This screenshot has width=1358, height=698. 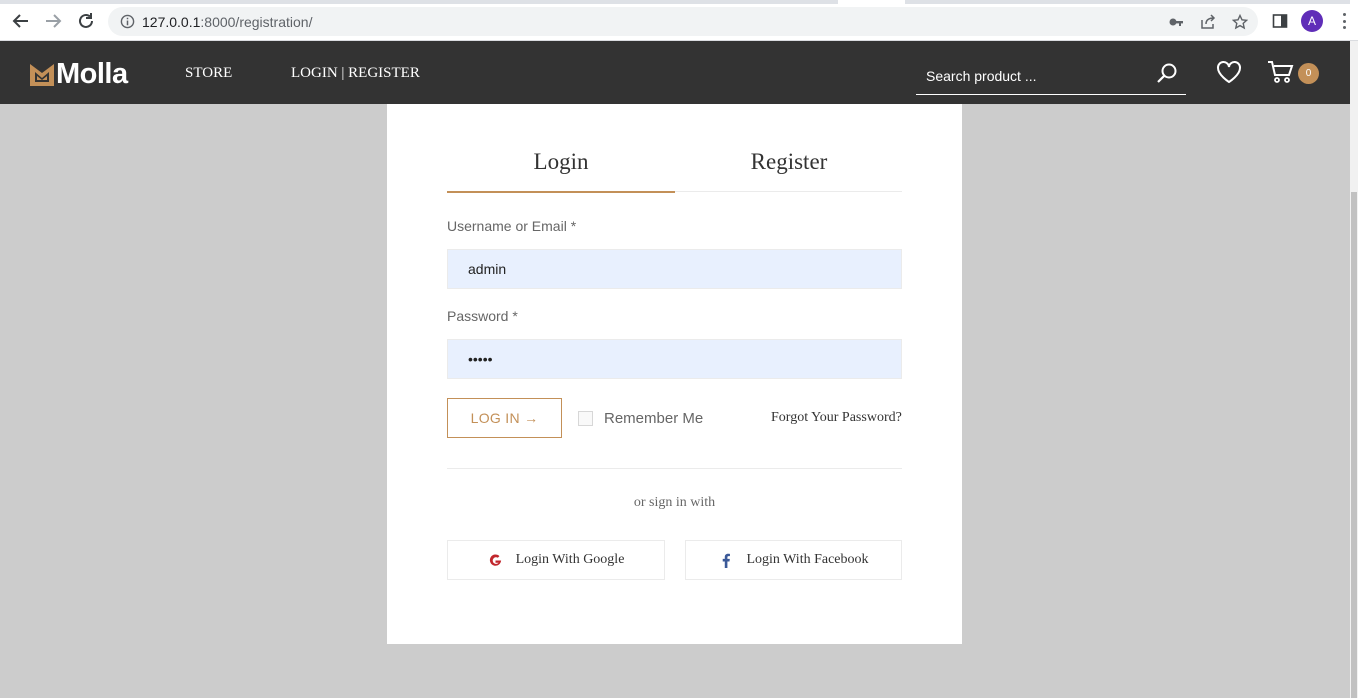 I want to click on arrow-left-icon, so click(x=20, y=21).